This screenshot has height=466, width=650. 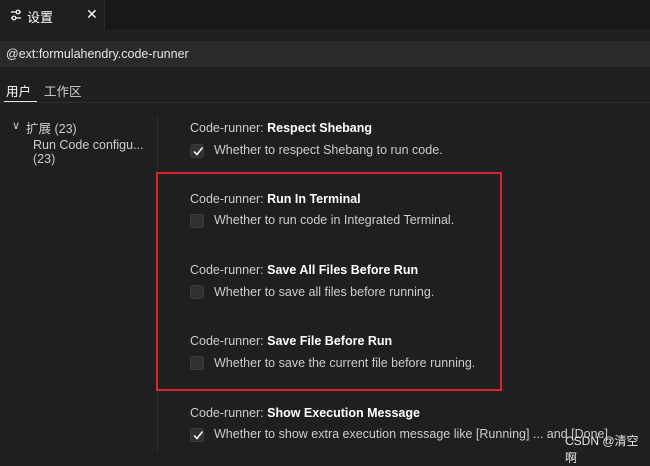 What do you see at coordinates (325, 15) in the screenshot?
I see `editor-tab-bar: 设置 ✕` at bounding box center [325, 15].